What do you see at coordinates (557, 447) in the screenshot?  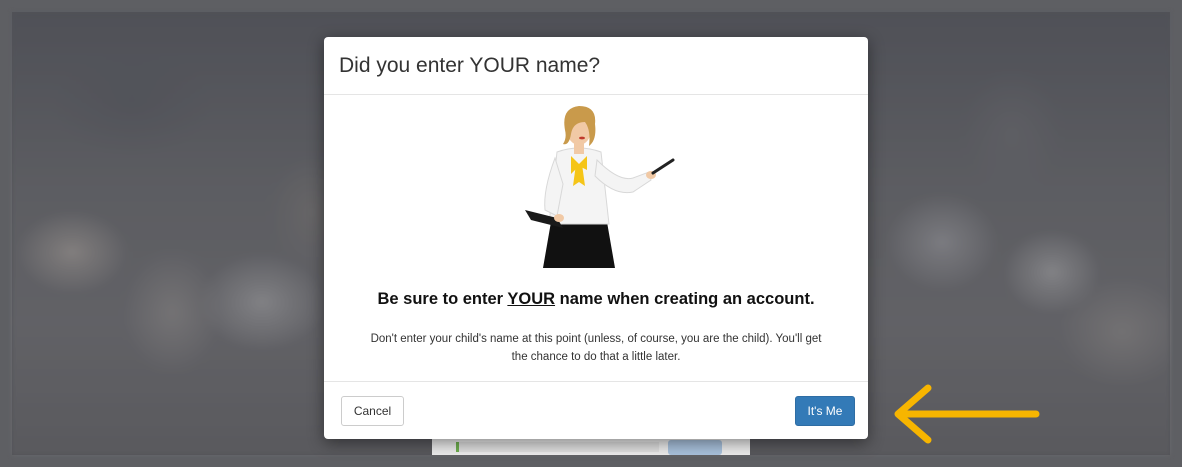 I see `underlying-input` at bounding box center [557, 447].